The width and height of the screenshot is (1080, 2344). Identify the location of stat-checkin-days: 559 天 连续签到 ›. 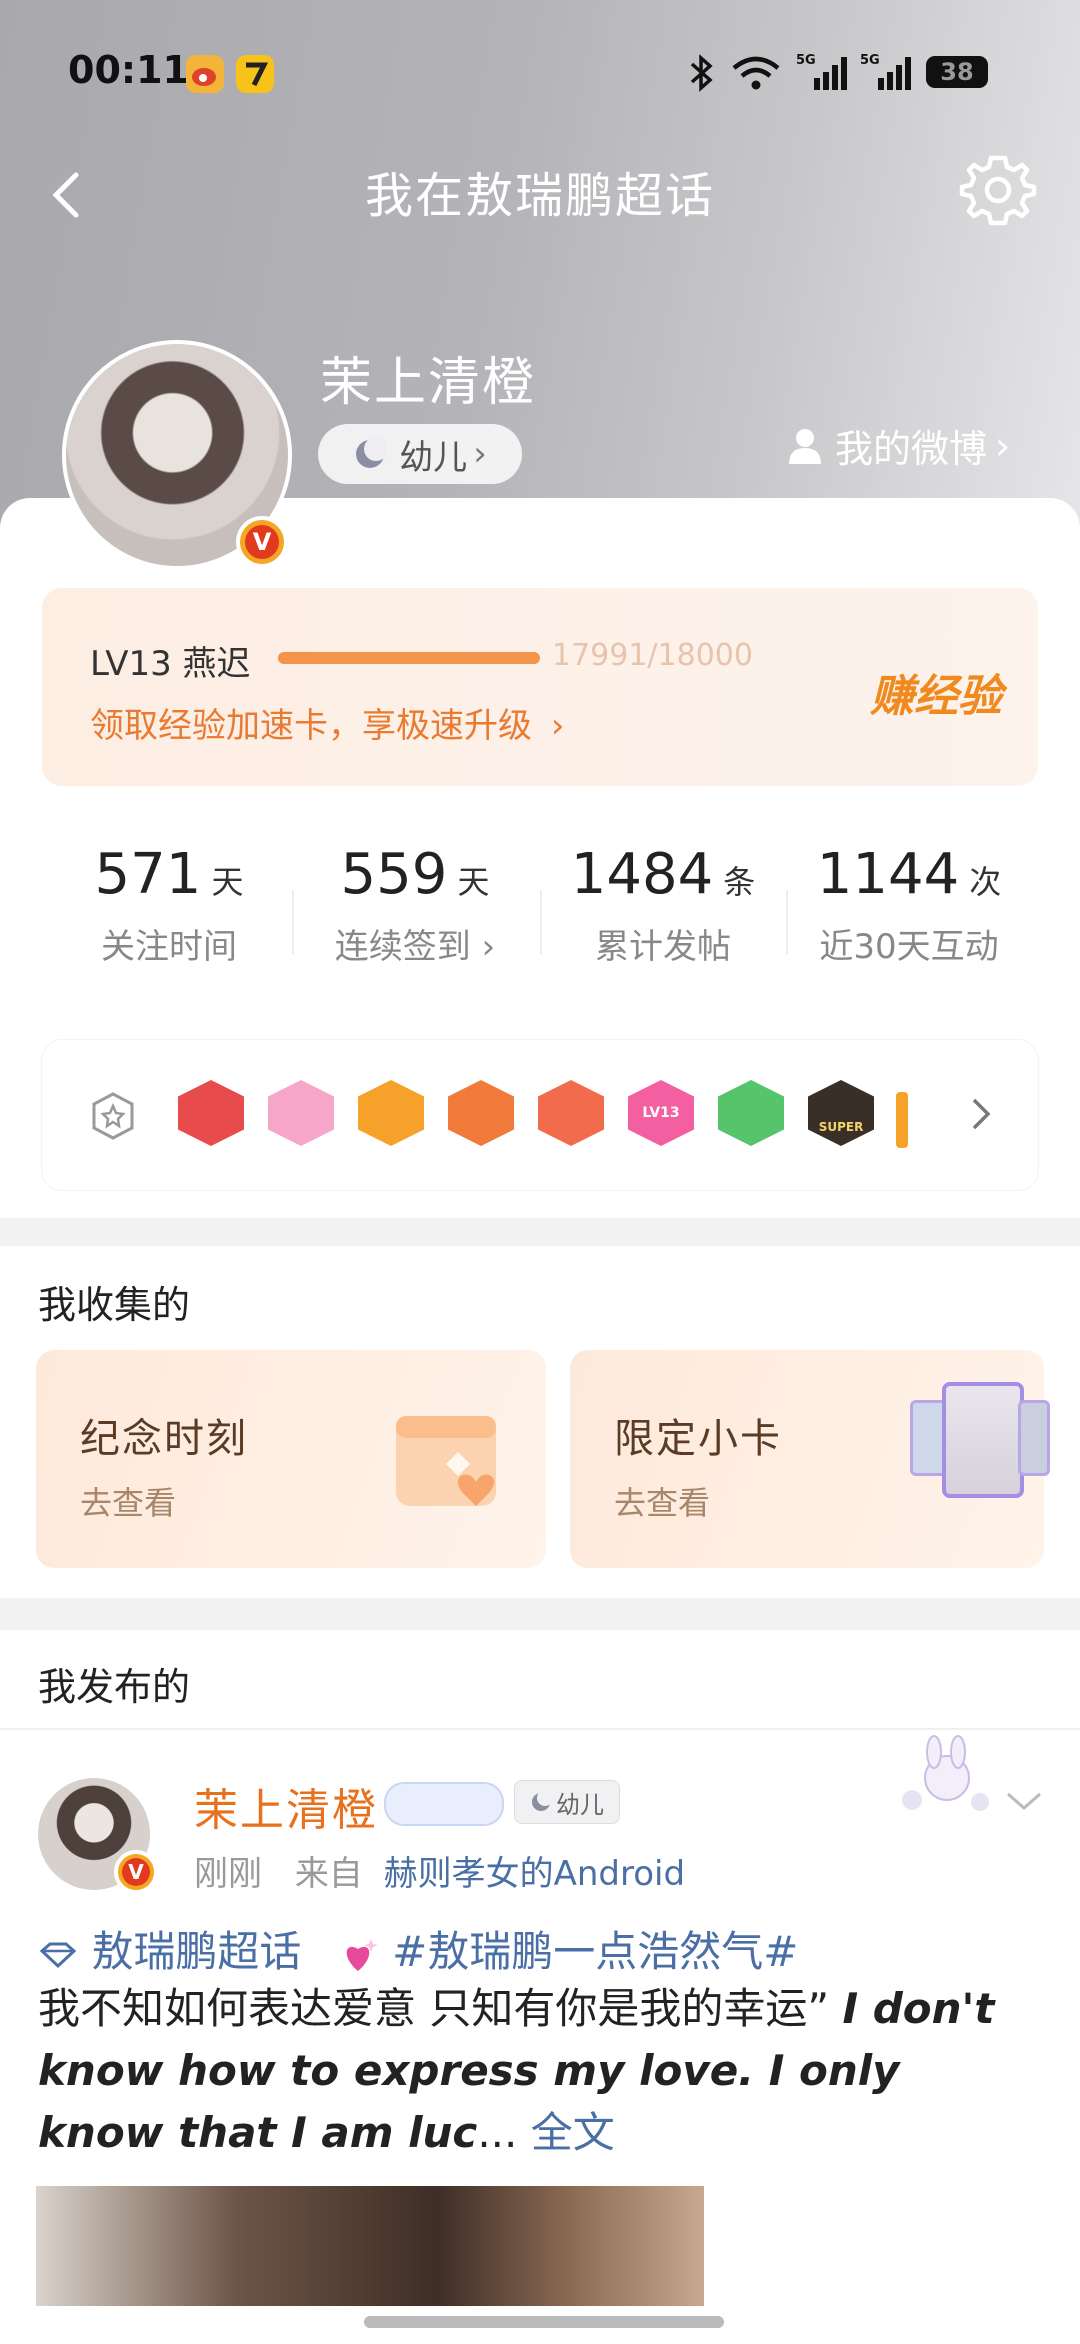
(415, 905).